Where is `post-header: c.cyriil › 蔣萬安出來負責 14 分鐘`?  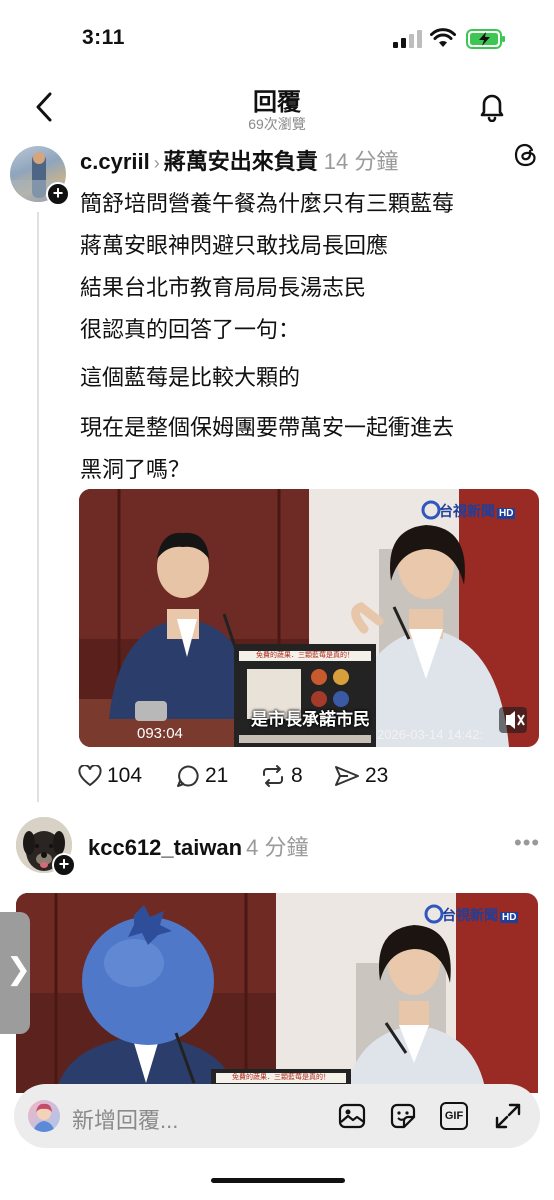
post-header: c.cyriil › 蔣萬安出來負責 14 分鐘 is located at coordinates (239, 160).